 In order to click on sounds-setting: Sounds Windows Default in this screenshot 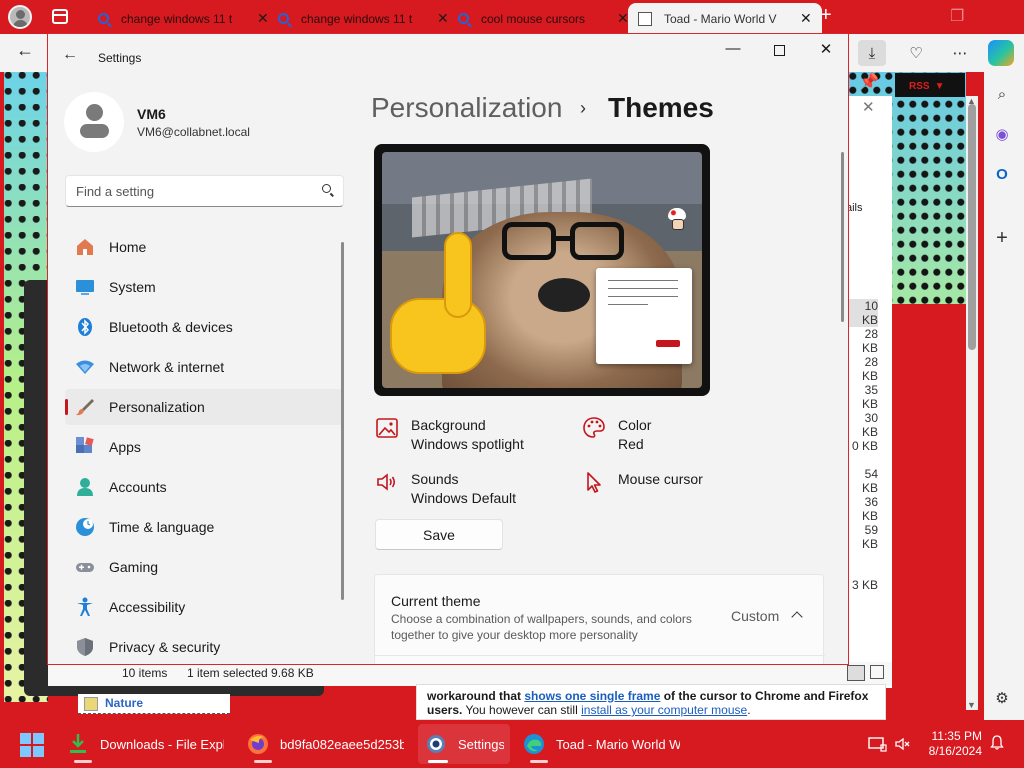, I will do `click(445, 489)`.